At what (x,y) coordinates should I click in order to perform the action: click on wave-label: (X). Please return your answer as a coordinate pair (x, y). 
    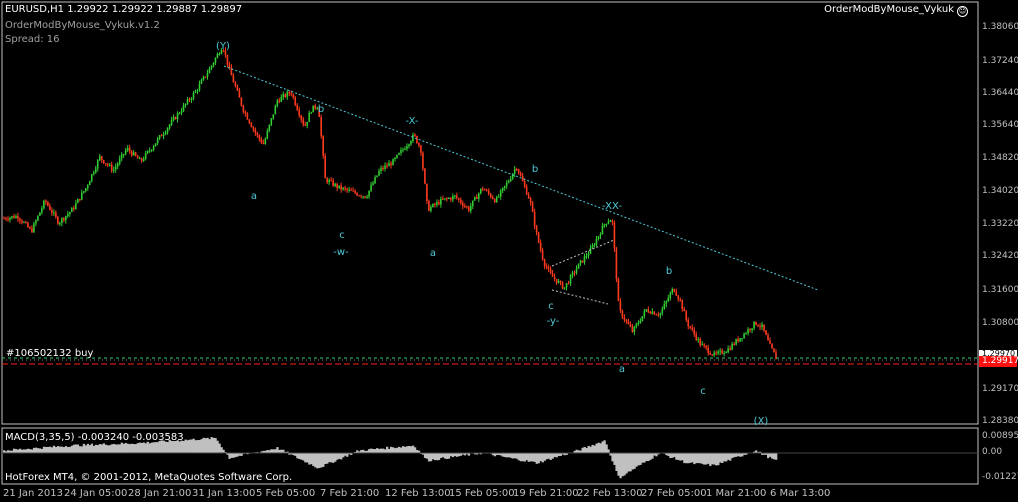
    Looking at the image, I should click on (761, 421).